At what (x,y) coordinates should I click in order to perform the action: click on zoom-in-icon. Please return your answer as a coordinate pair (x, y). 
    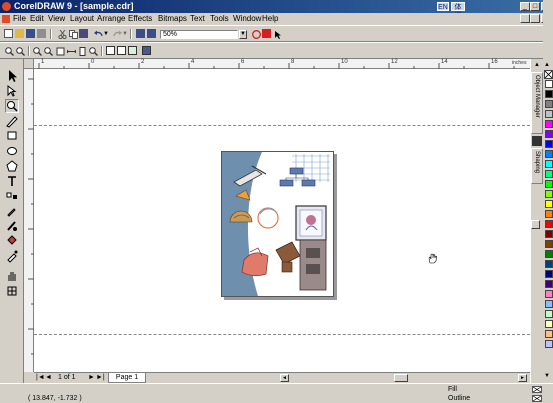
    Looking at the image, I should click on (9, 51).